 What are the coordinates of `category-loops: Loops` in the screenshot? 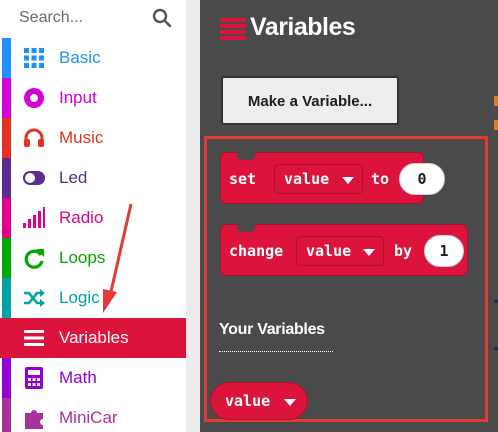 It's located at (93, 258).